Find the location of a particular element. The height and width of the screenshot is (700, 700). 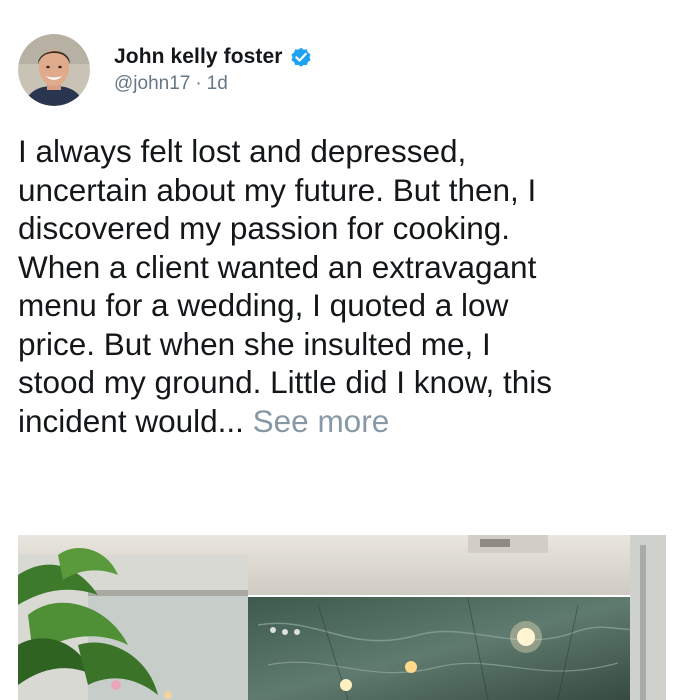

author-info: John kelly foster @john17 · 1d is located at coordinates (213, 70).